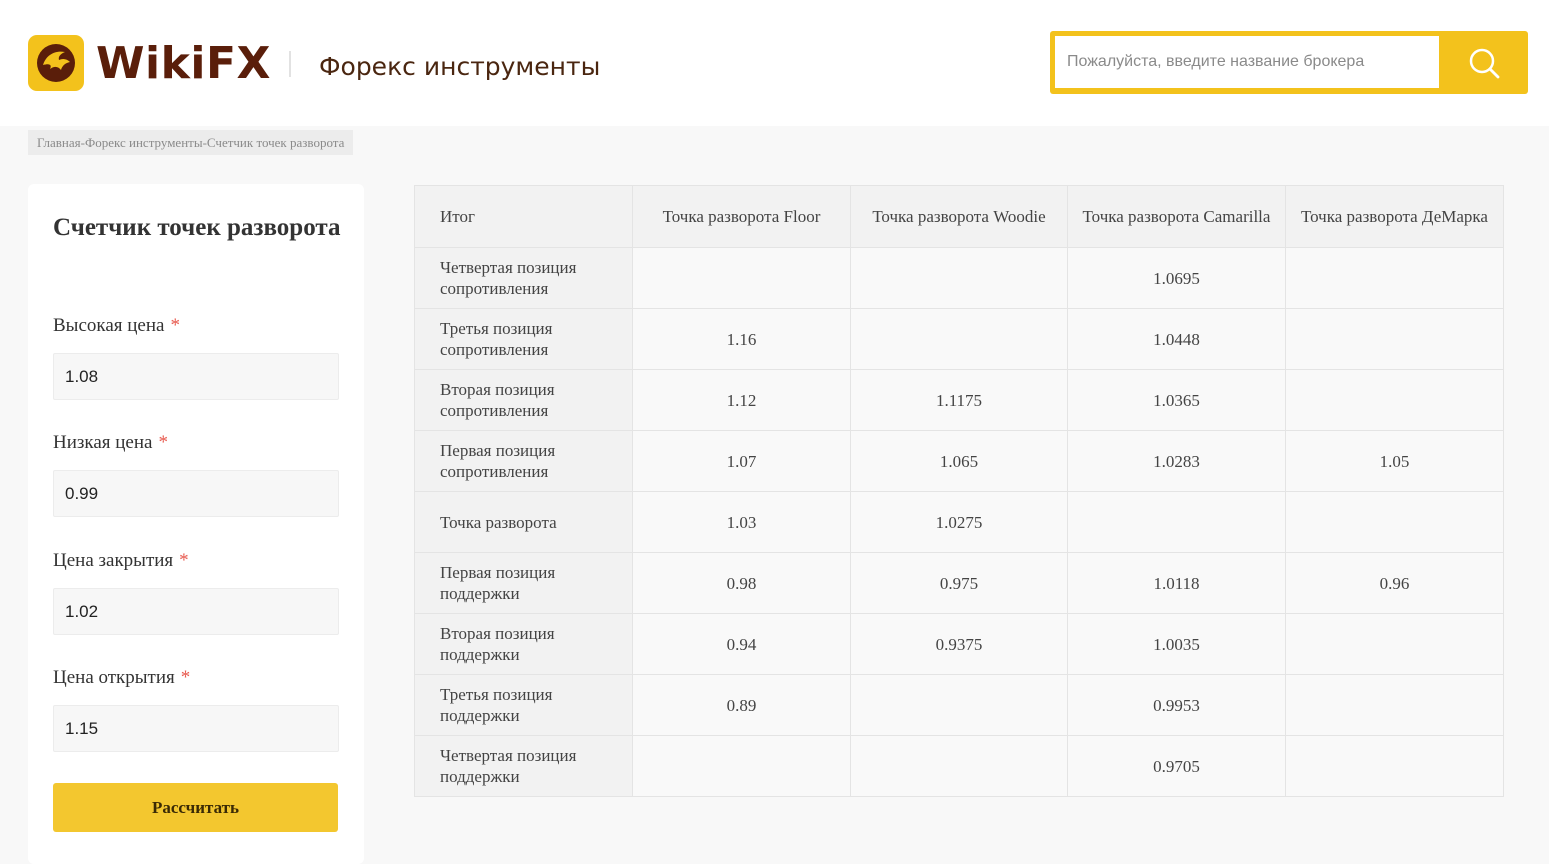 The height and width of the screenshot is (864, 1549). Describe the element at coordinates (523, 400) in the screenshot. I see `row-label: Вторая позиция сопротивления` at that location.